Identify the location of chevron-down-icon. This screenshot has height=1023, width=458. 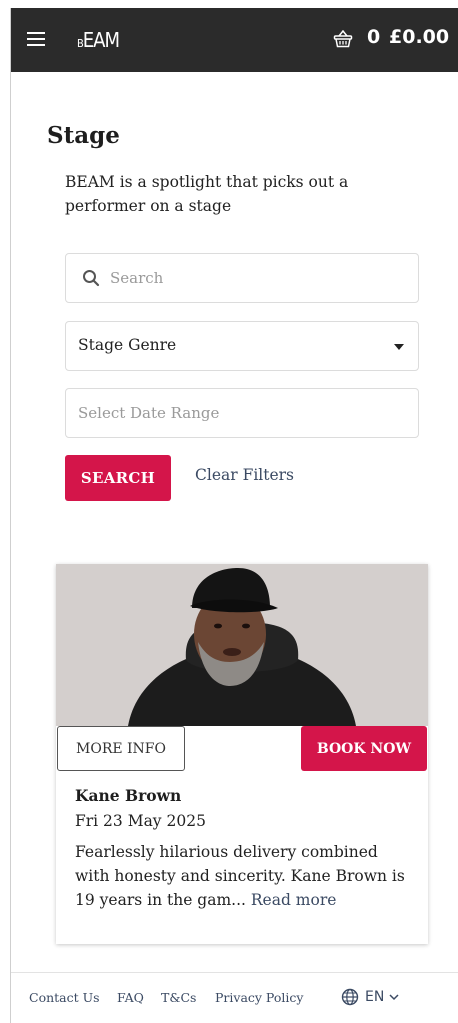
(394, 997).